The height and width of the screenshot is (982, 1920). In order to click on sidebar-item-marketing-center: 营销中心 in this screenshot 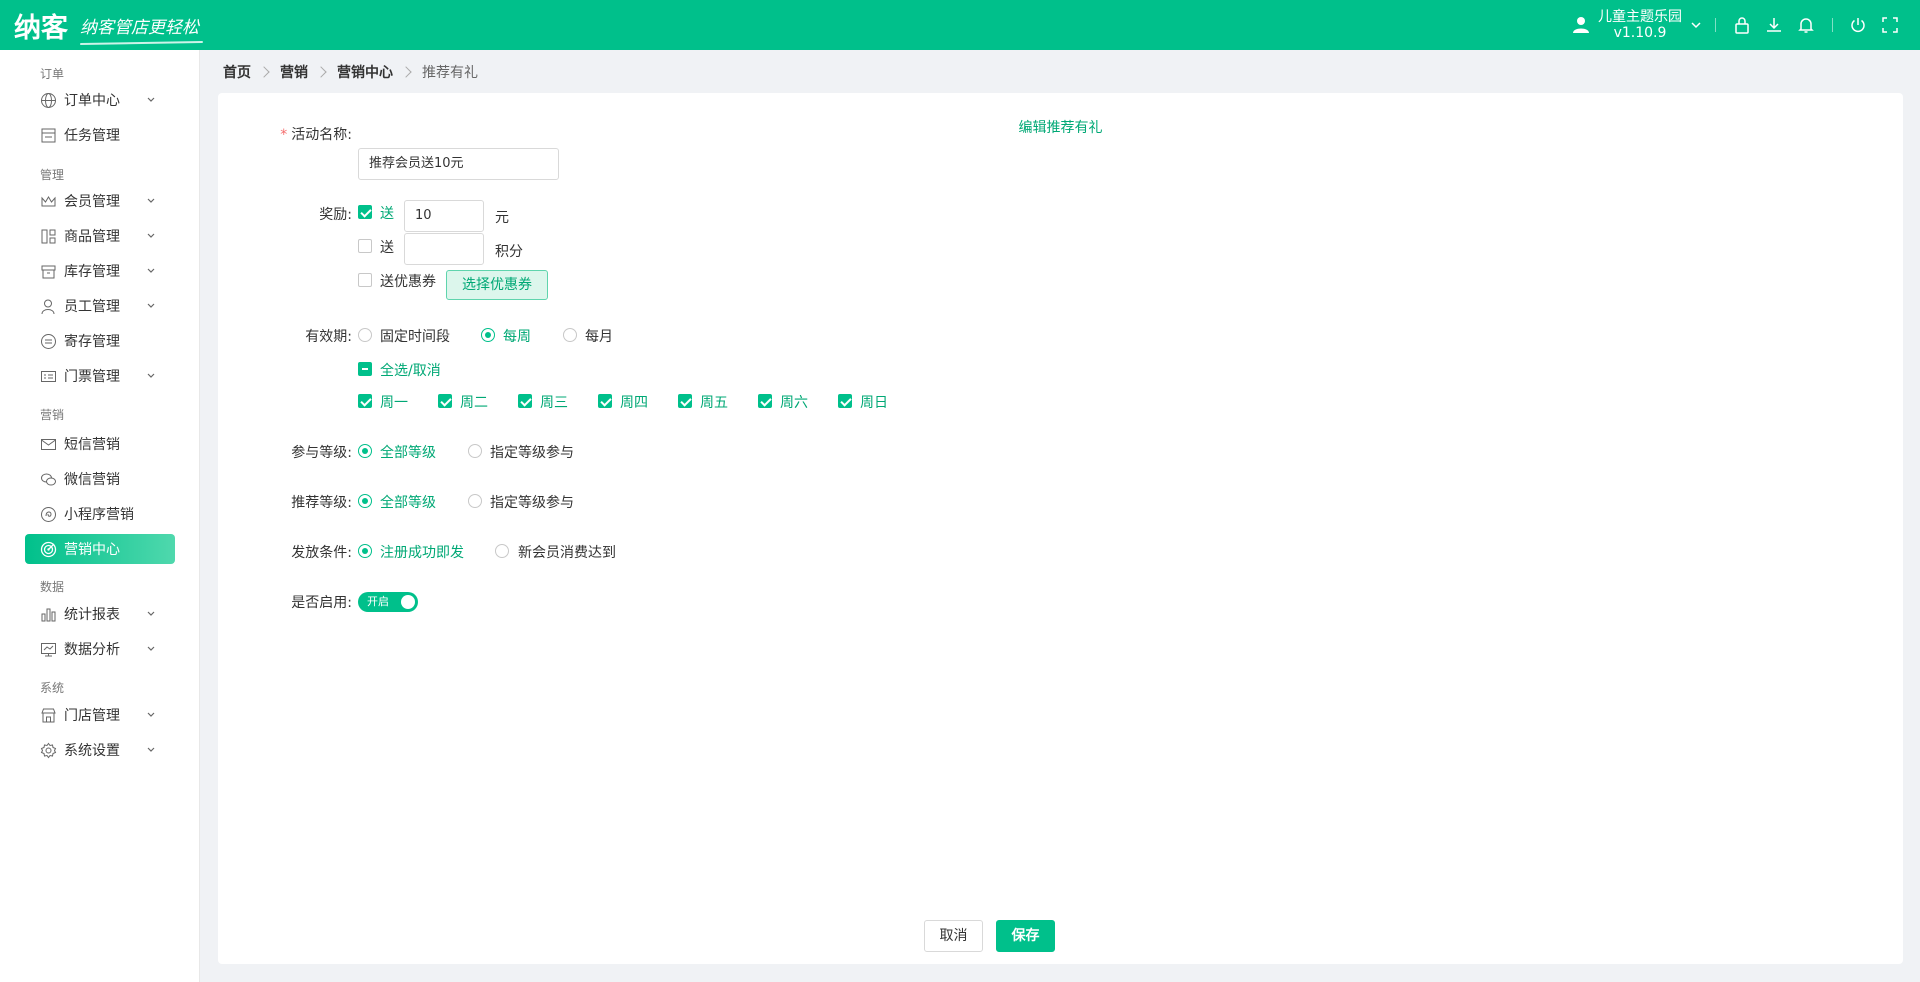, I will do `click(100, 549)`.